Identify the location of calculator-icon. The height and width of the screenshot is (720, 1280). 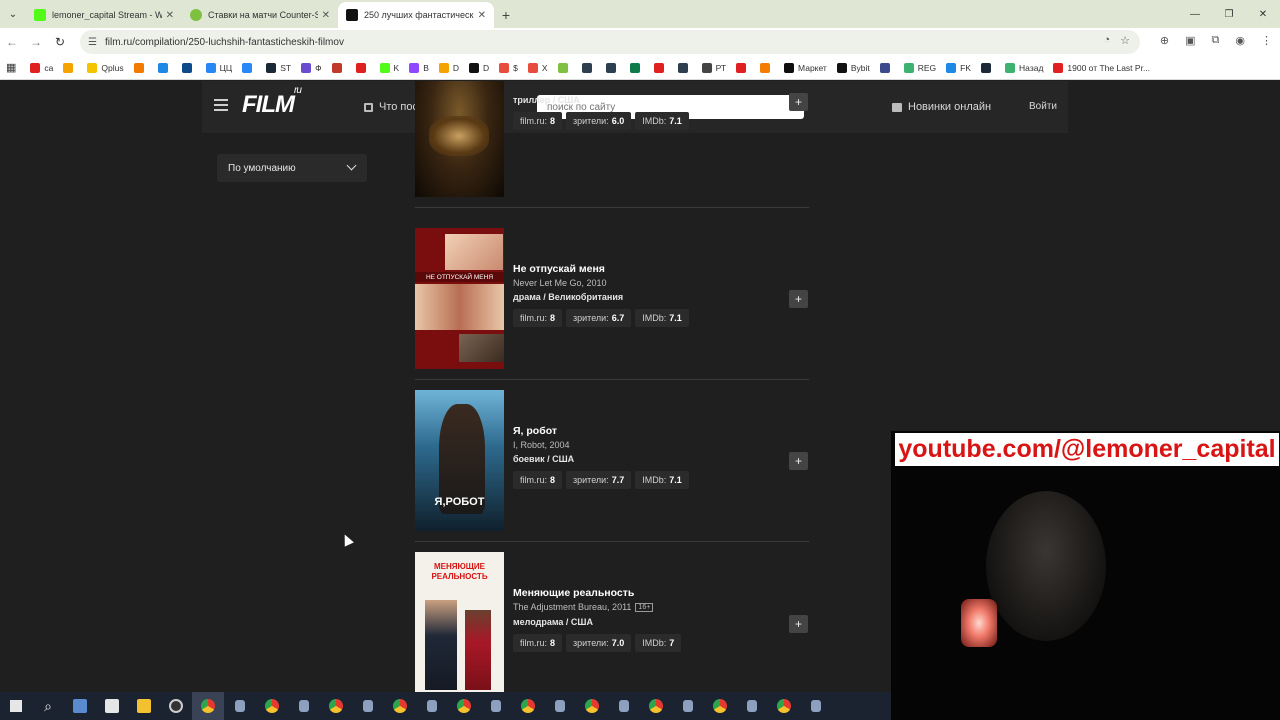
(80, 706).